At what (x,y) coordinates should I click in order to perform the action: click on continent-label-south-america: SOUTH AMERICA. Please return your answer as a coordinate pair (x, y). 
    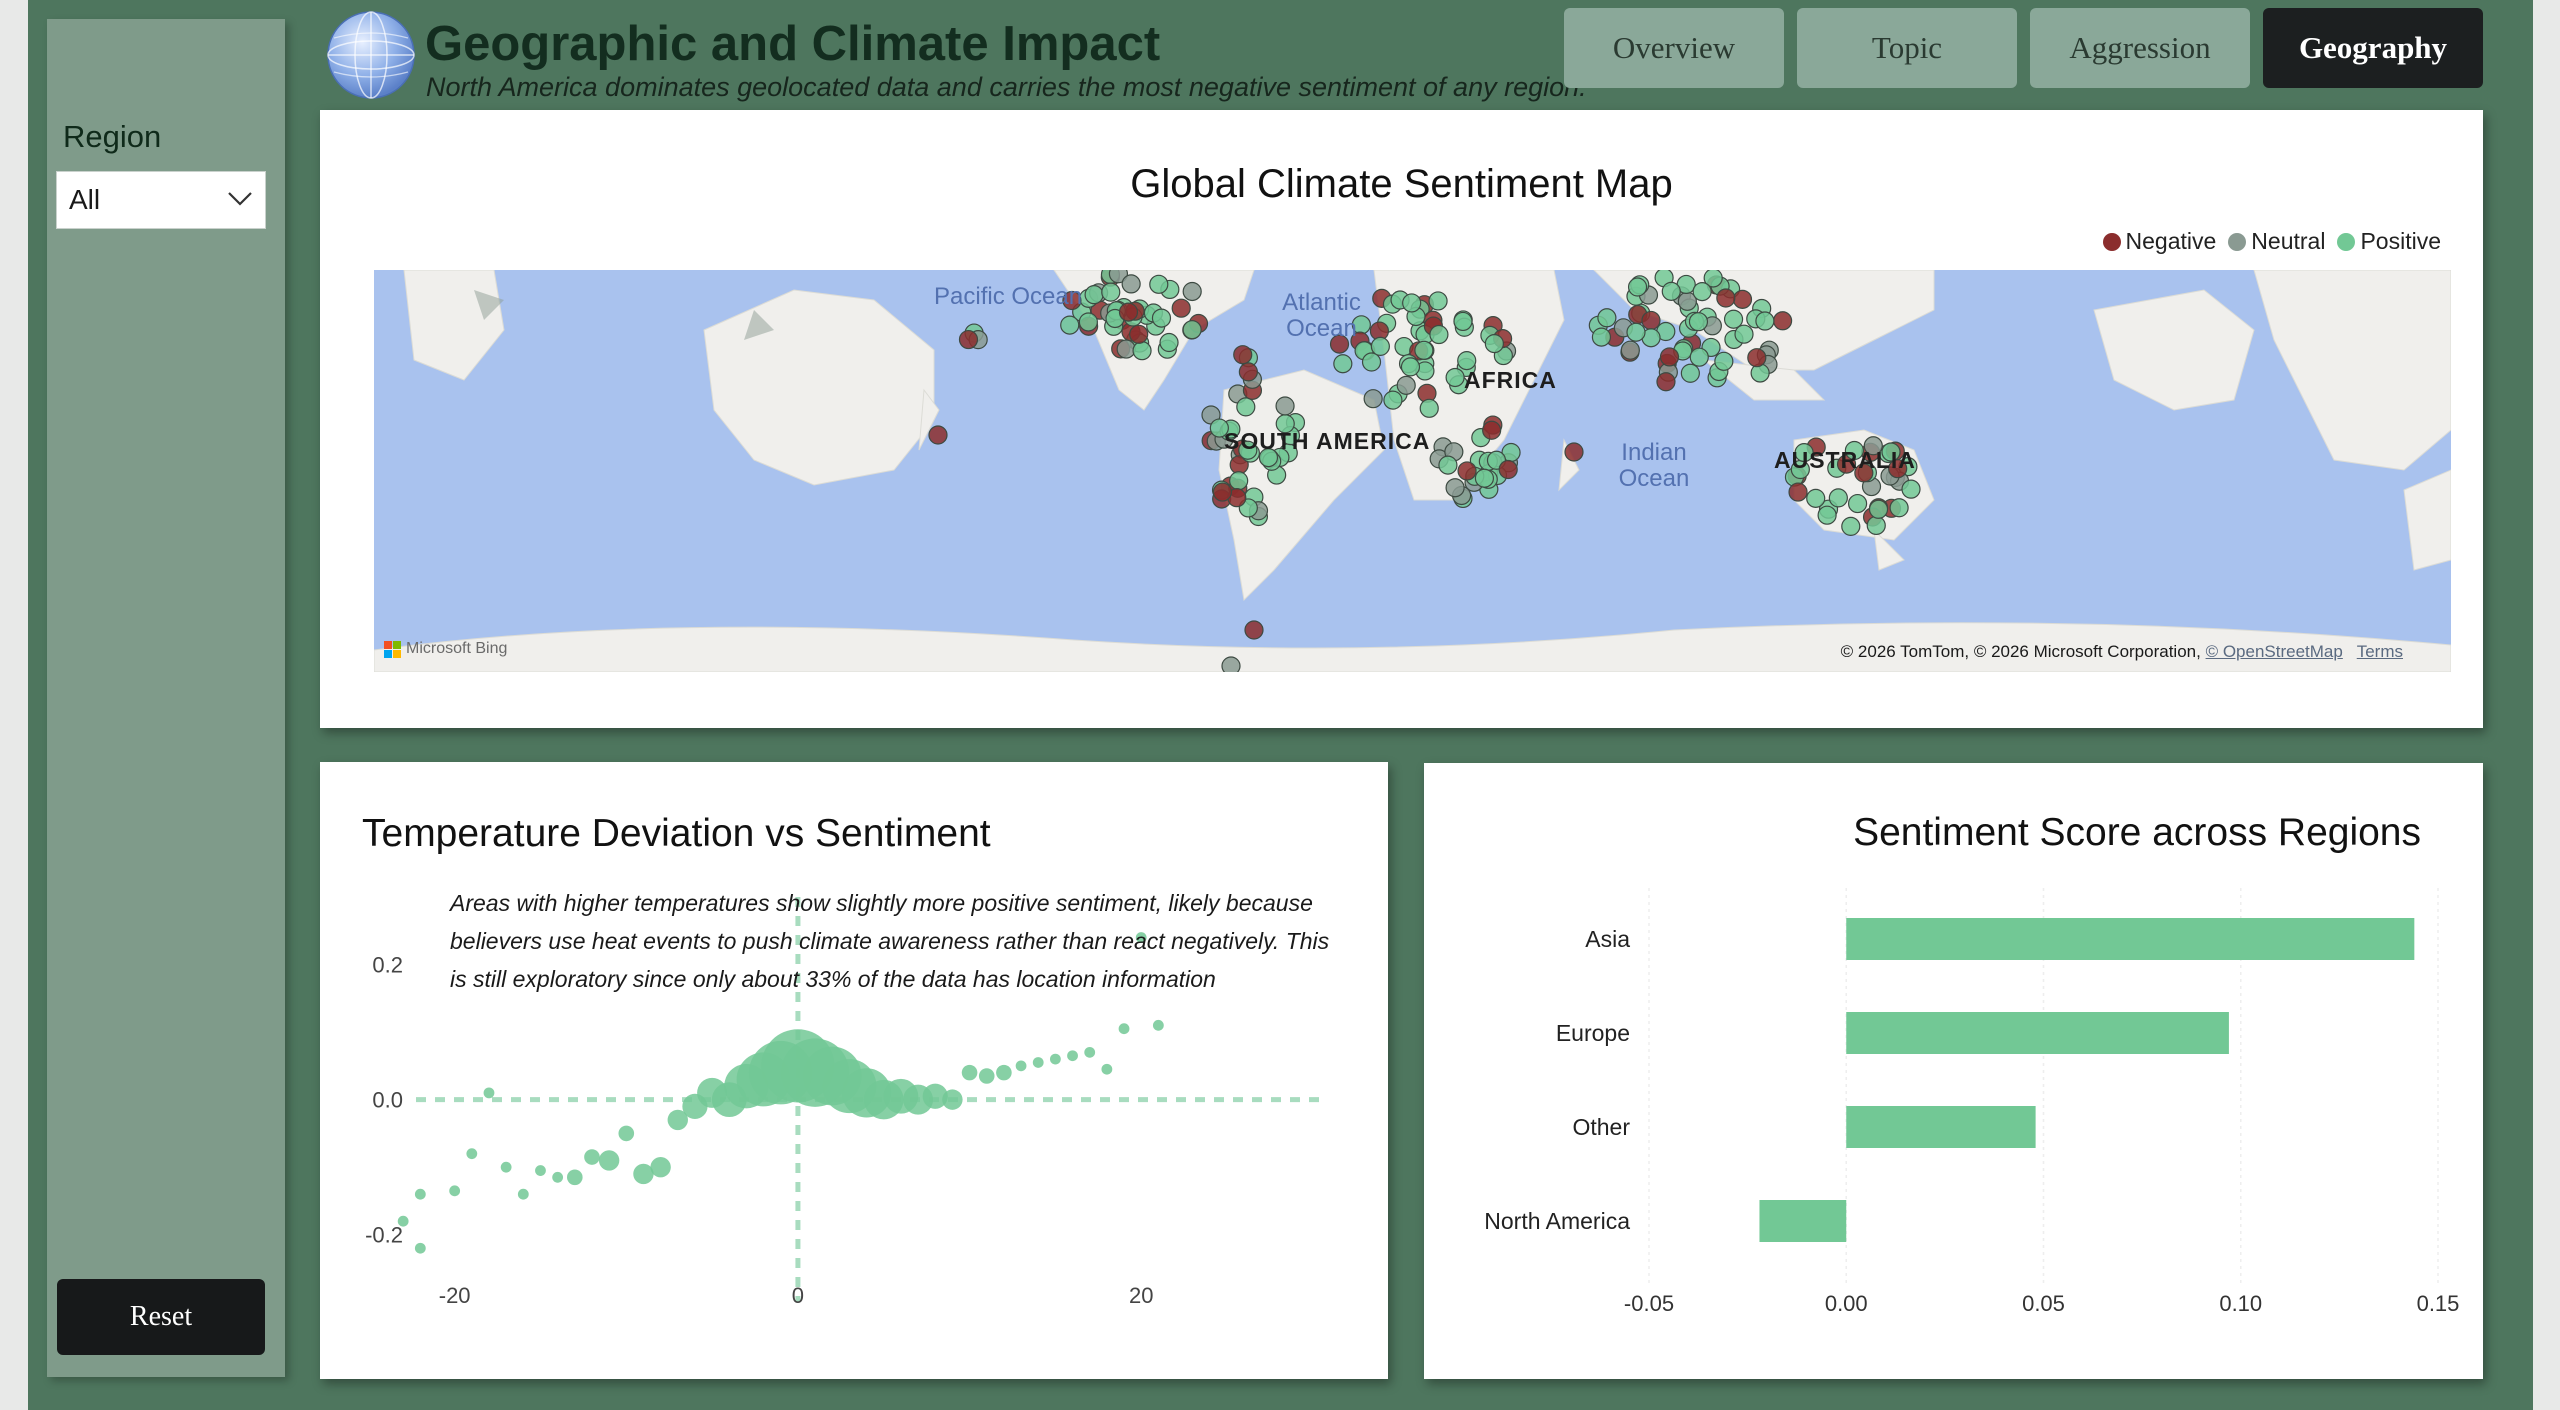
    Looking at the image, I should click on (1327, 441).